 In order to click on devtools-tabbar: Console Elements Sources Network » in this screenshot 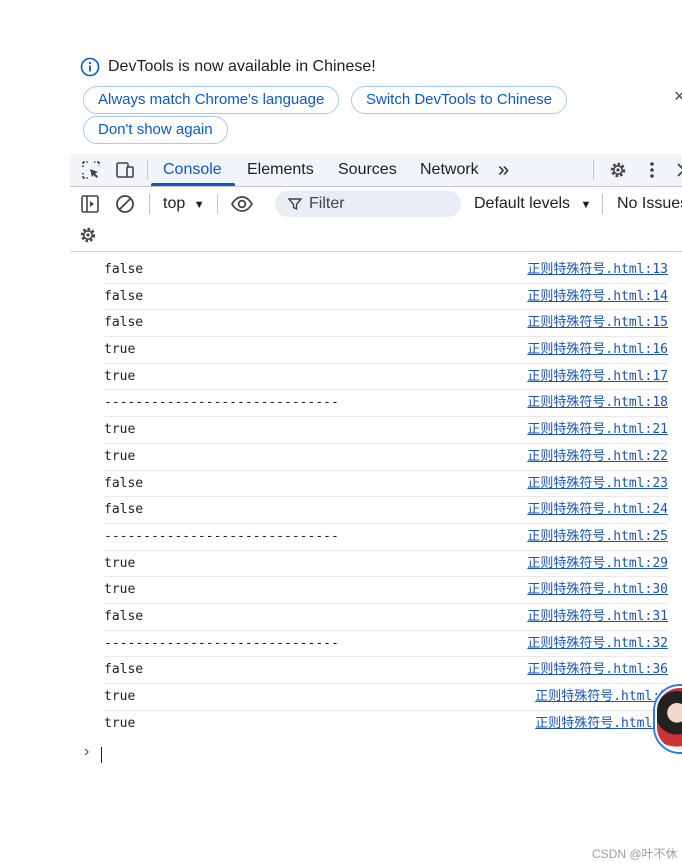, I will do `click(376, 170)`.